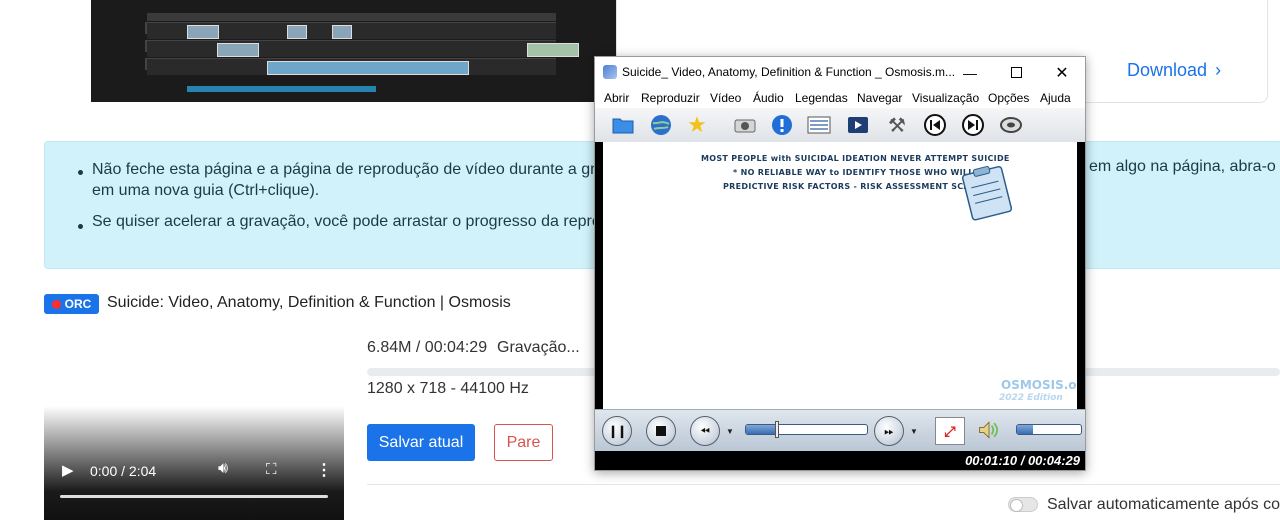  I want to click on download-label: Download, so click(1167, 70).